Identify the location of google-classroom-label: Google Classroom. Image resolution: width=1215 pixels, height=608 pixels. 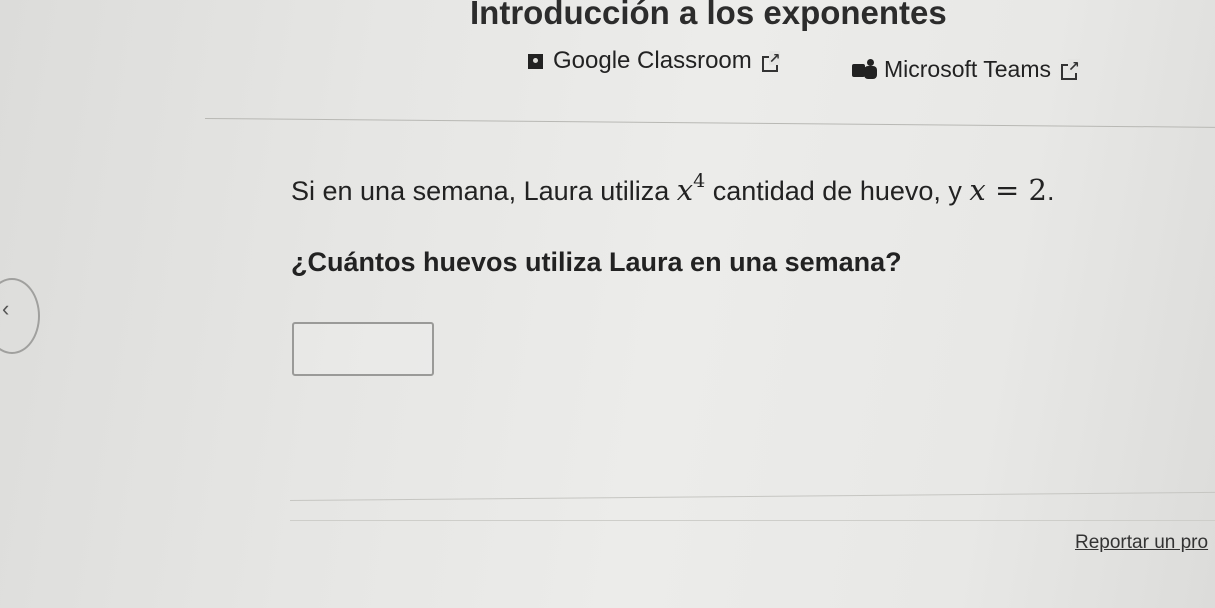
(652, 60).